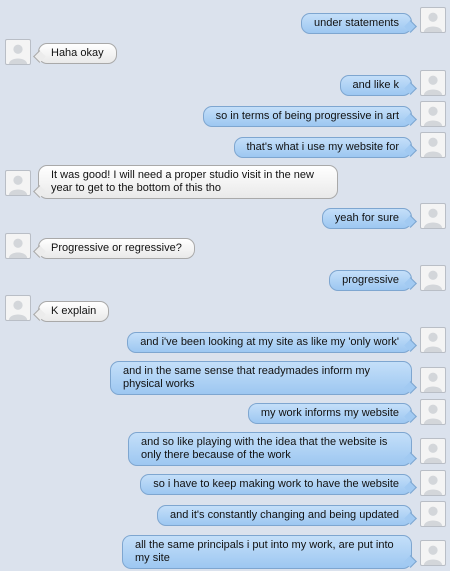 Image resolution: width=450 pixels, height=571 pixels. I want to click on message-text: that's what i use my website for, so click(323, 147).